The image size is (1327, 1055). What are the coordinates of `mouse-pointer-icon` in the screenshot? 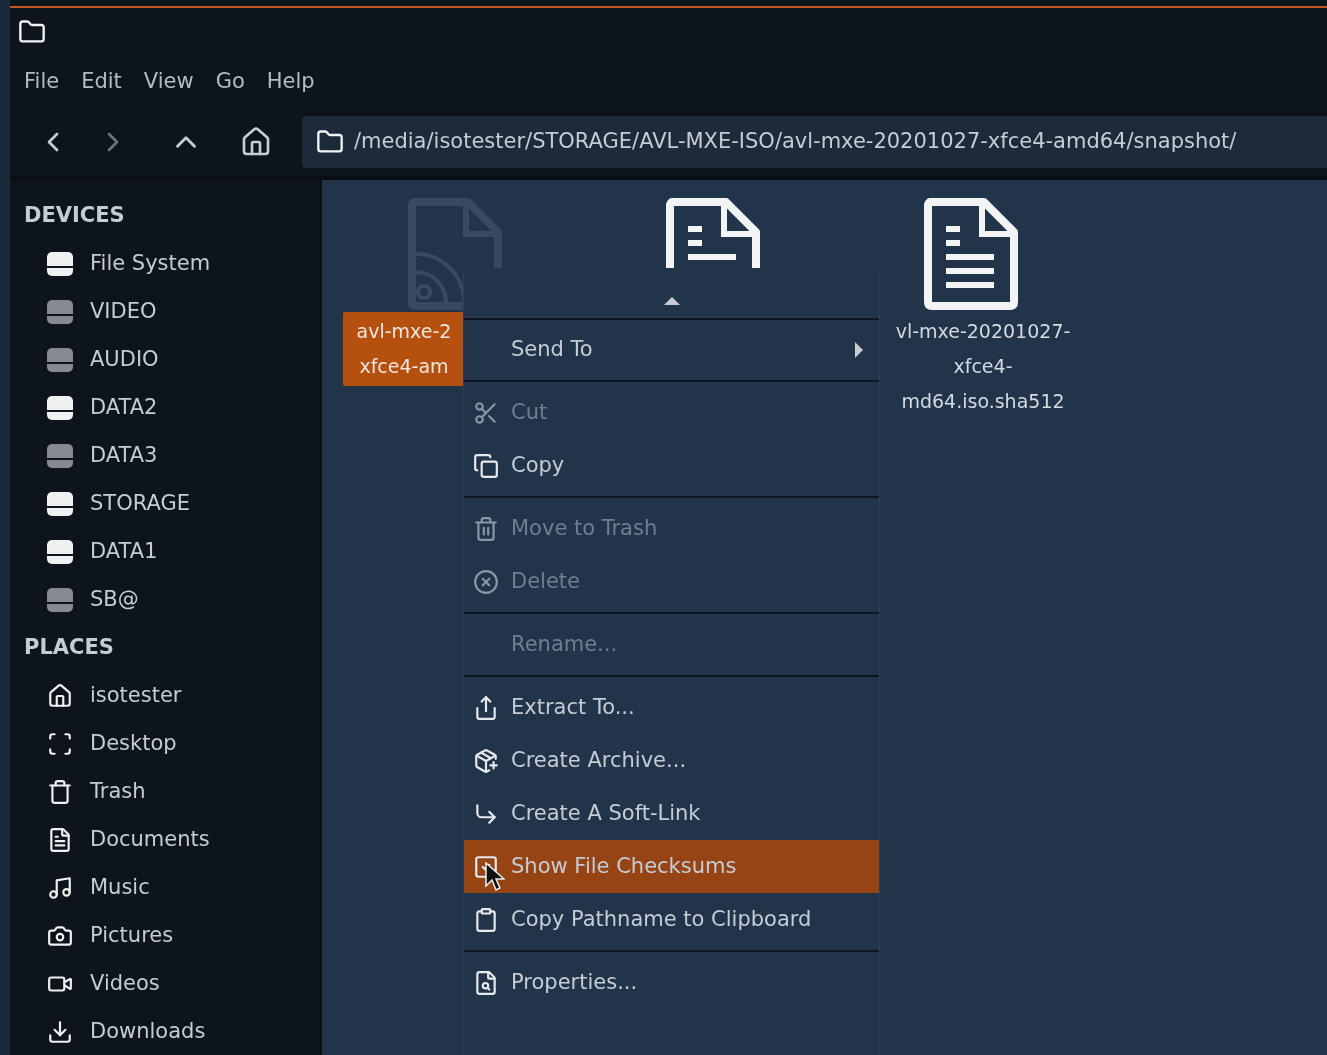 It's located at (495, 877).